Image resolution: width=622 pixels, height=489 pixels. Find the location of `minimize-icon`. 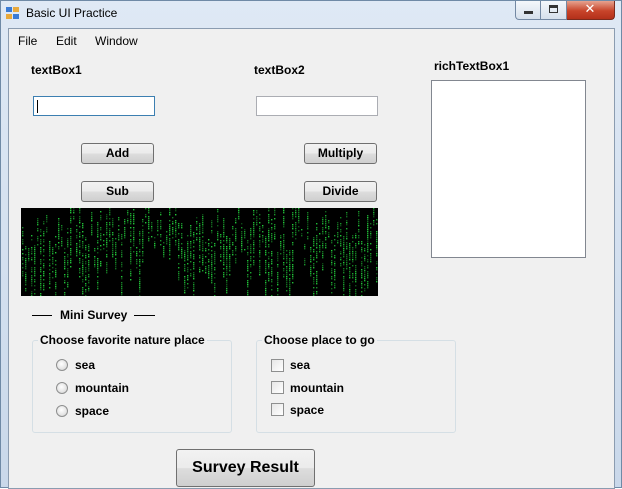

minimize-icon is located at coordinates (528, 12).